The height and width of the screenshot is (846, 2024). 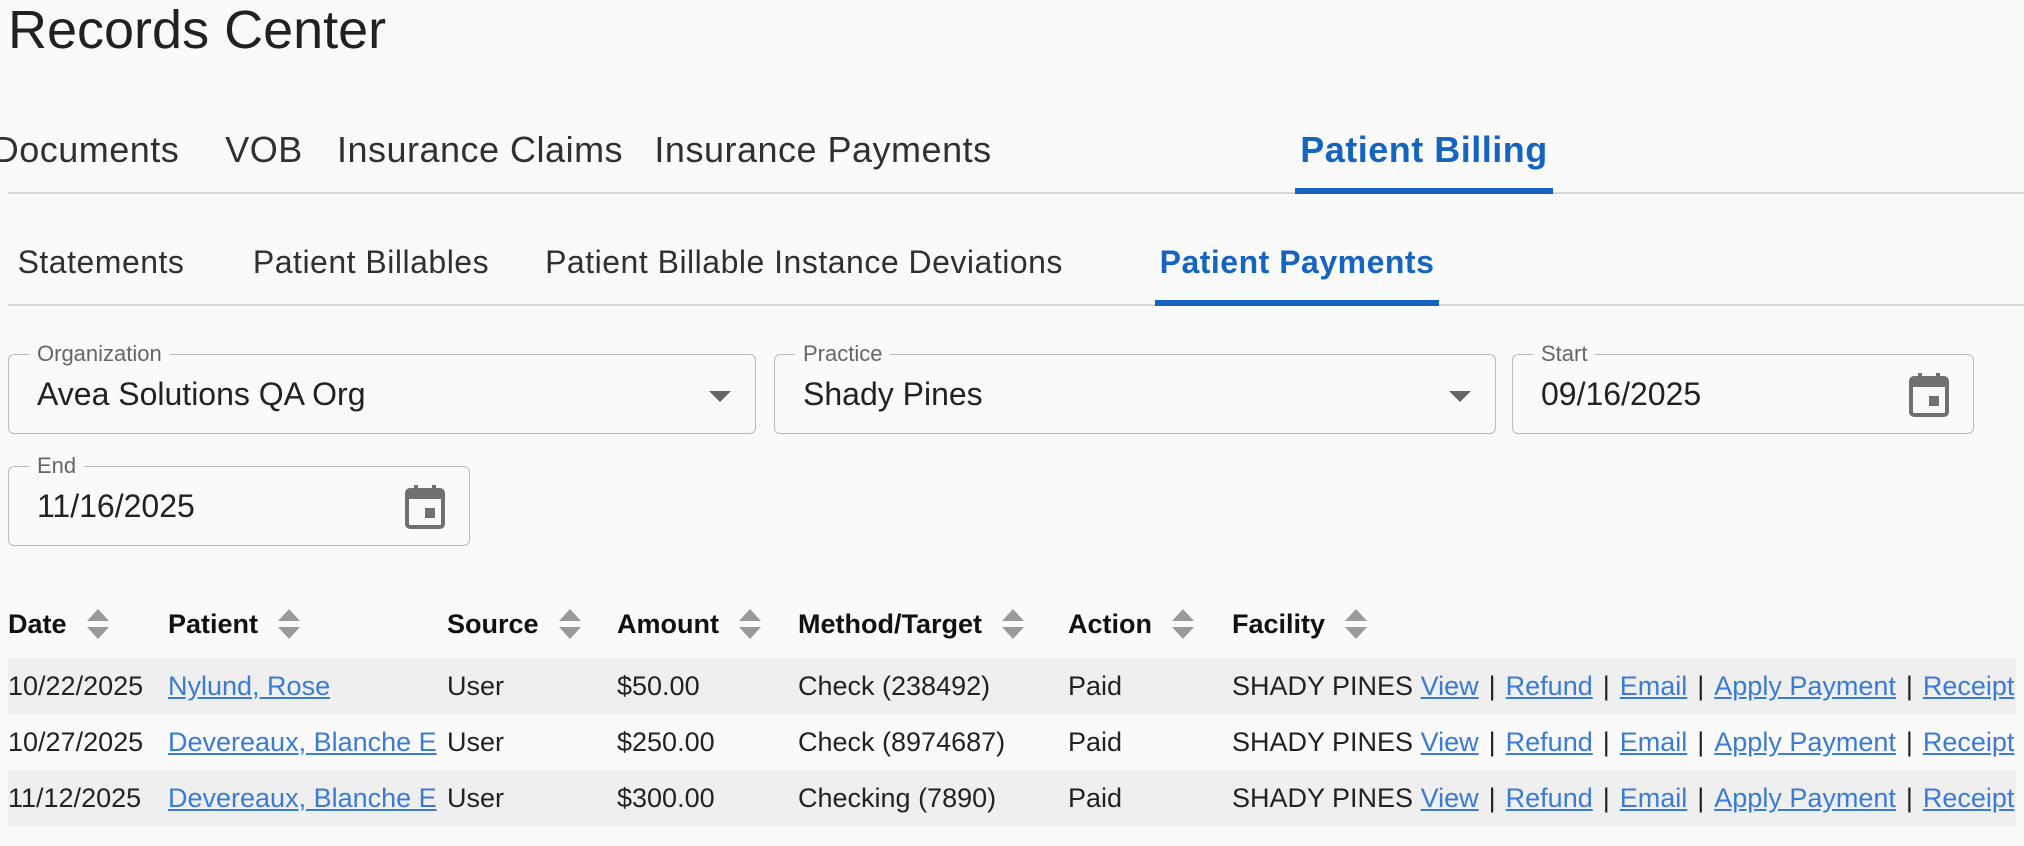 I want to click on patient-link: Nylund, Rose, so click(x=249, y=686).